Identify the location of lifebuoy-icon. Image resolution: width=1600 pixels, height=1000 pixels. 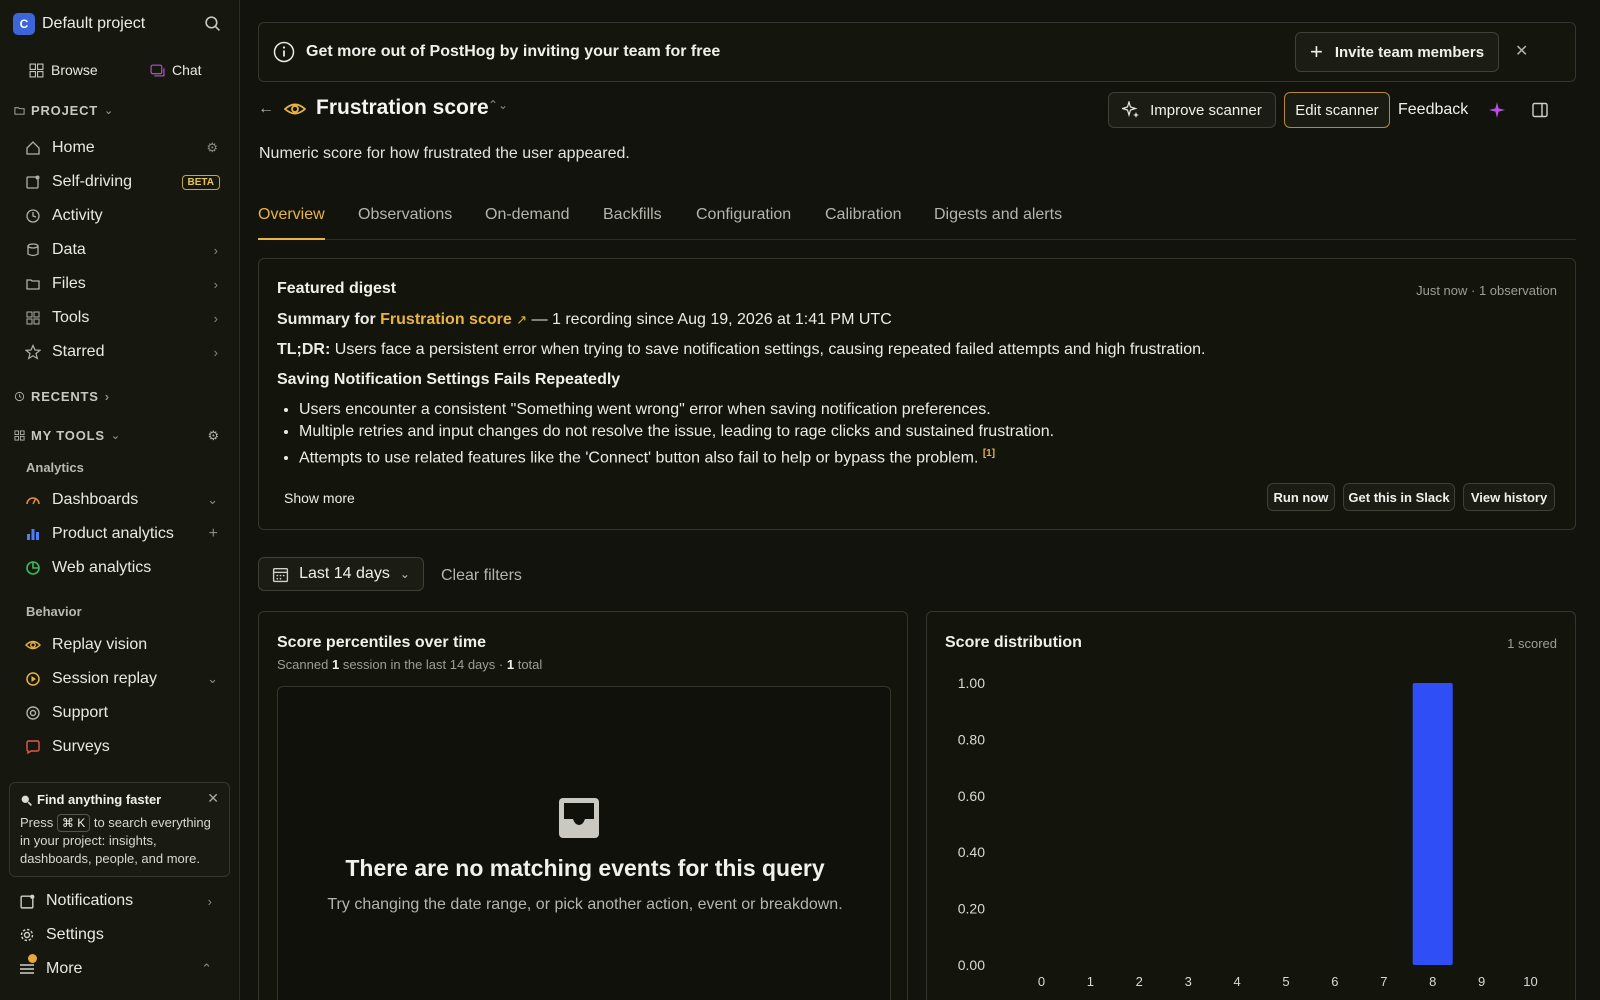
(33, 713).